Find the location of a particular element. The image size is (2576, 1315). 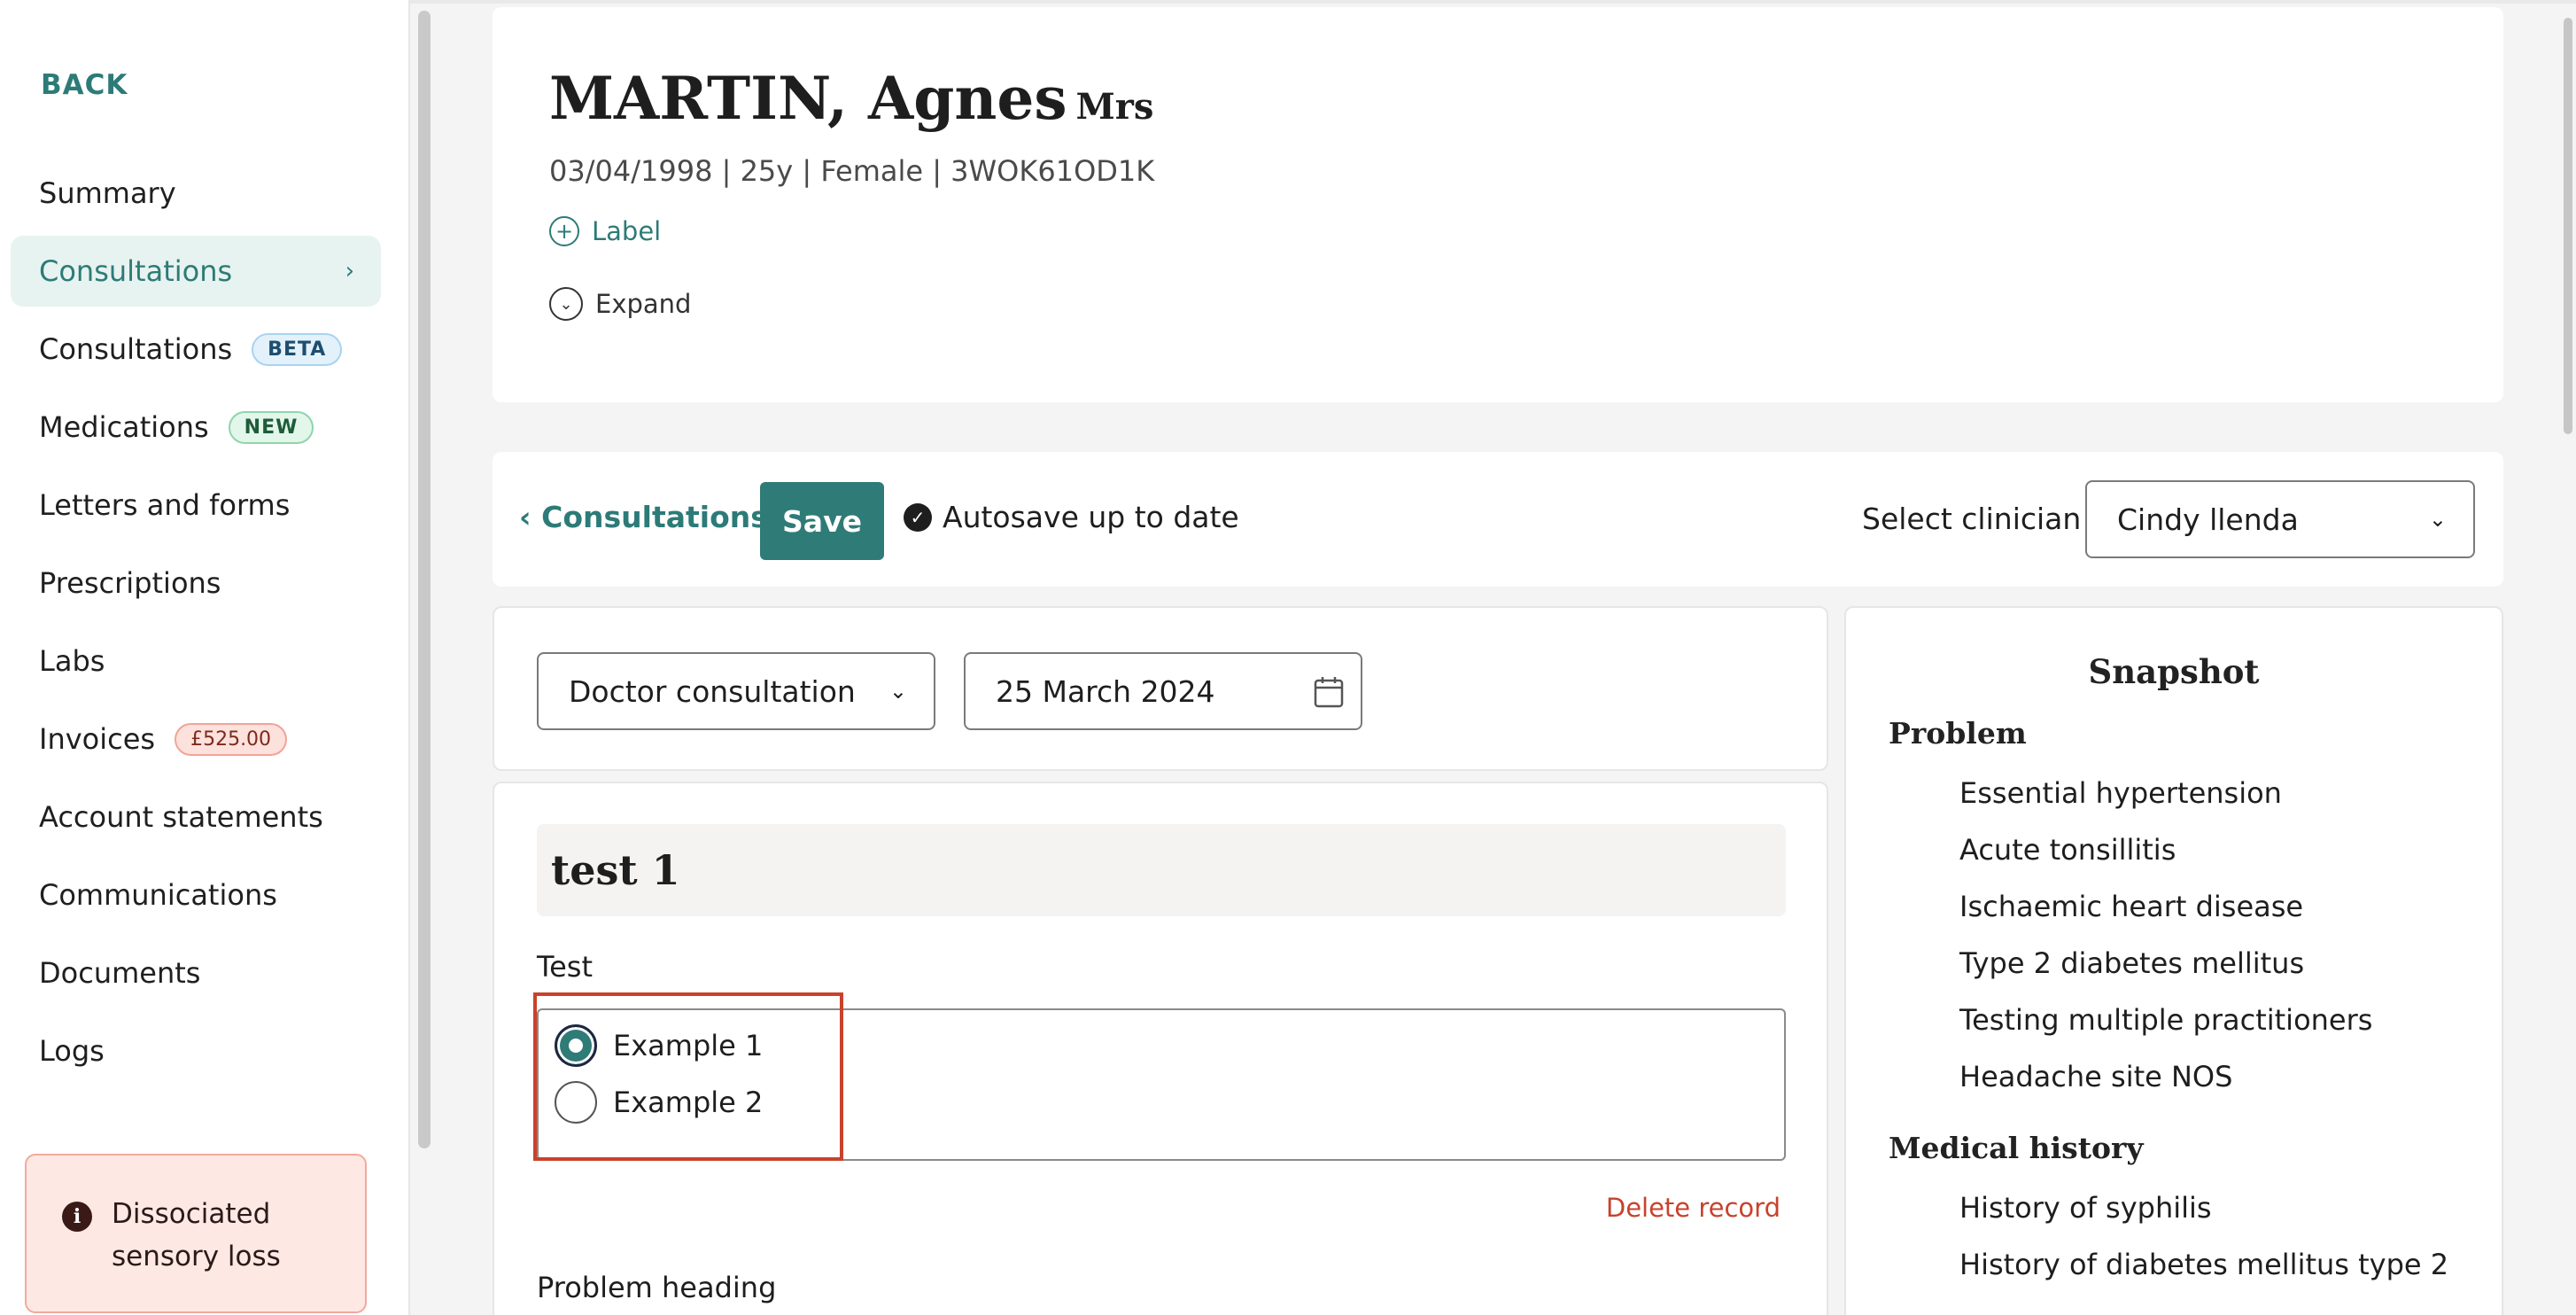

patient-alert: i Dissociated sensory loss is located at coordinates (196, 1233).